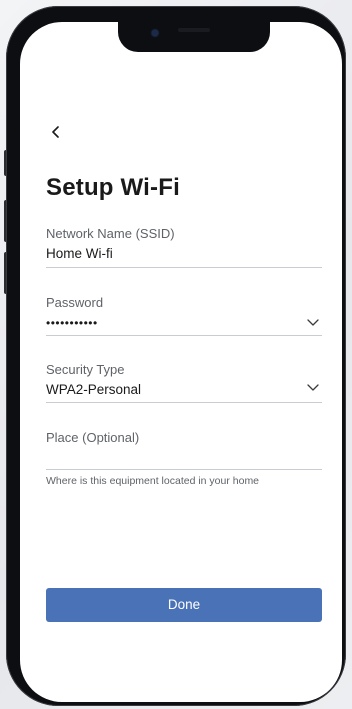 The height and width of the screenshot is (709, 352). What do you see at coordinates (184, 254) in the screenshot?
I see `ssid-input: Home Wi-fi` at bounding box center [184, 254].